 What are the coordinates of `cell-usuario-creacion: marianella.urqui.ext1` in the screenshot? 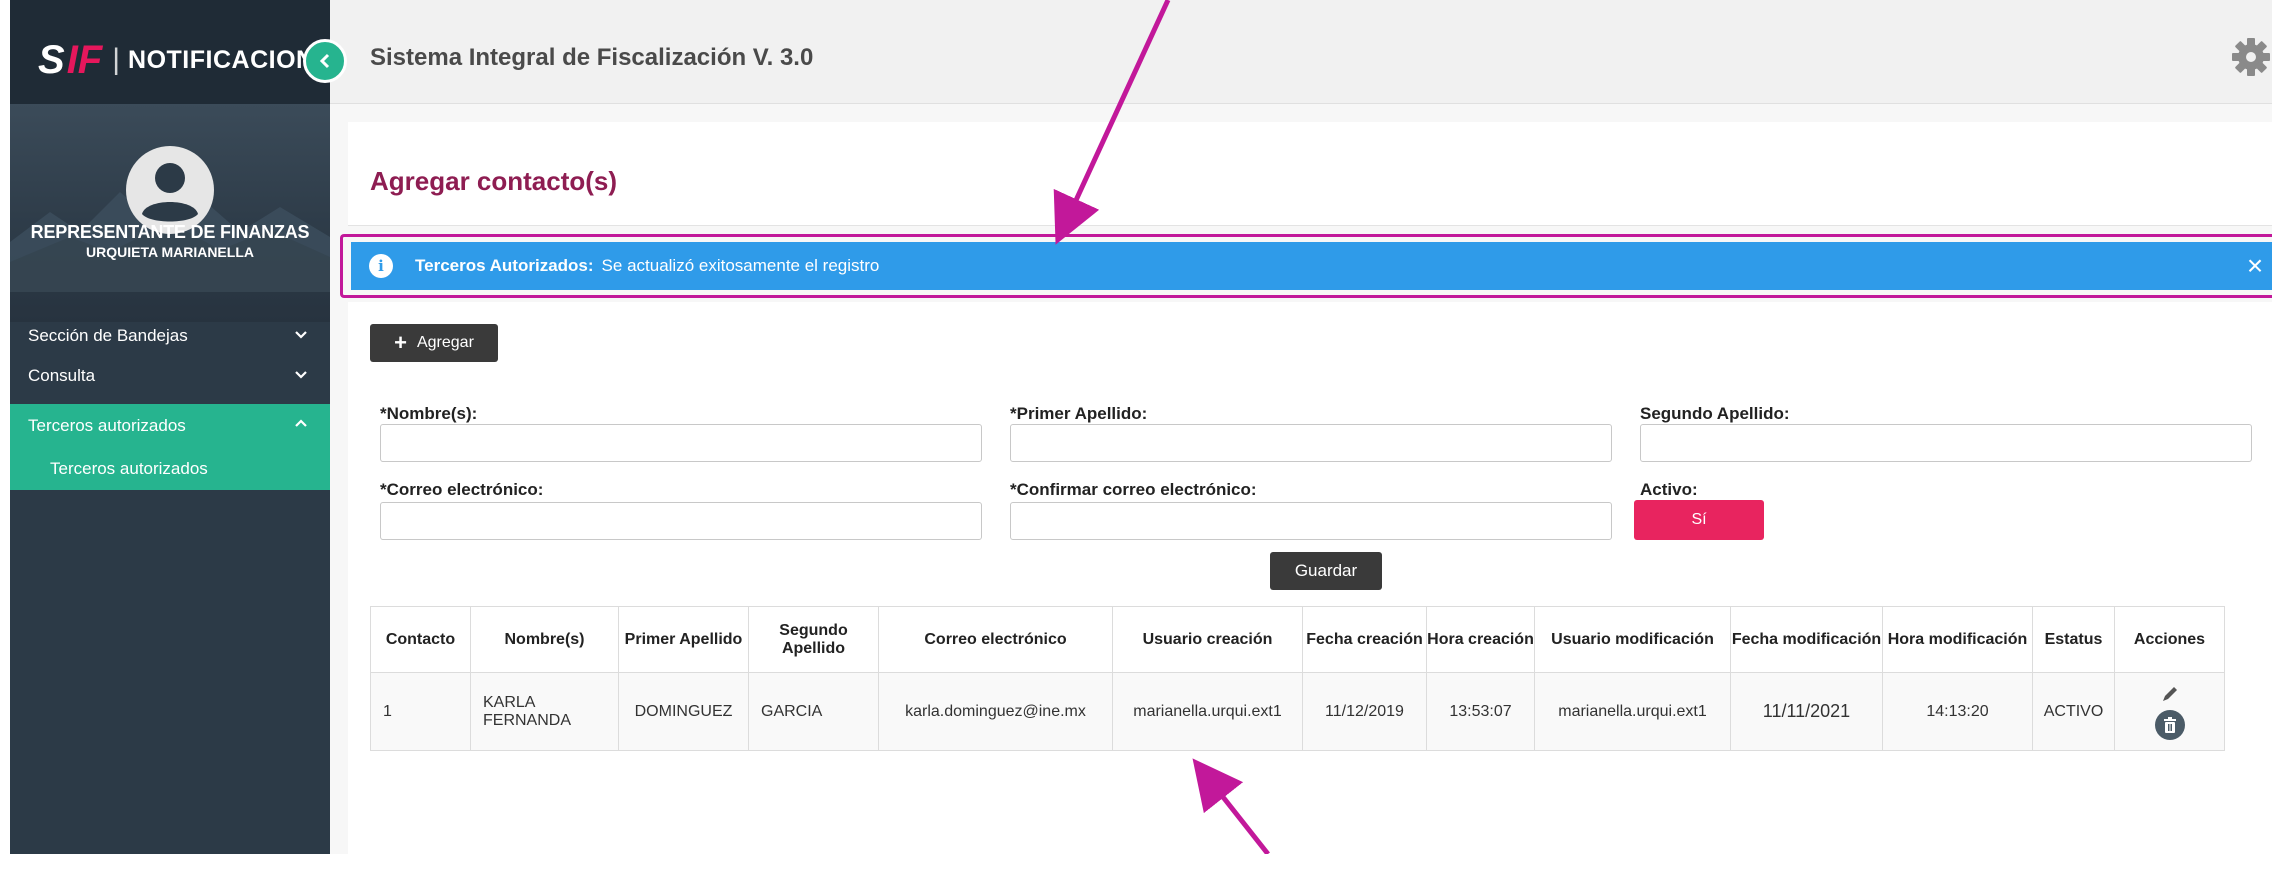 It's located at (1207, 711).